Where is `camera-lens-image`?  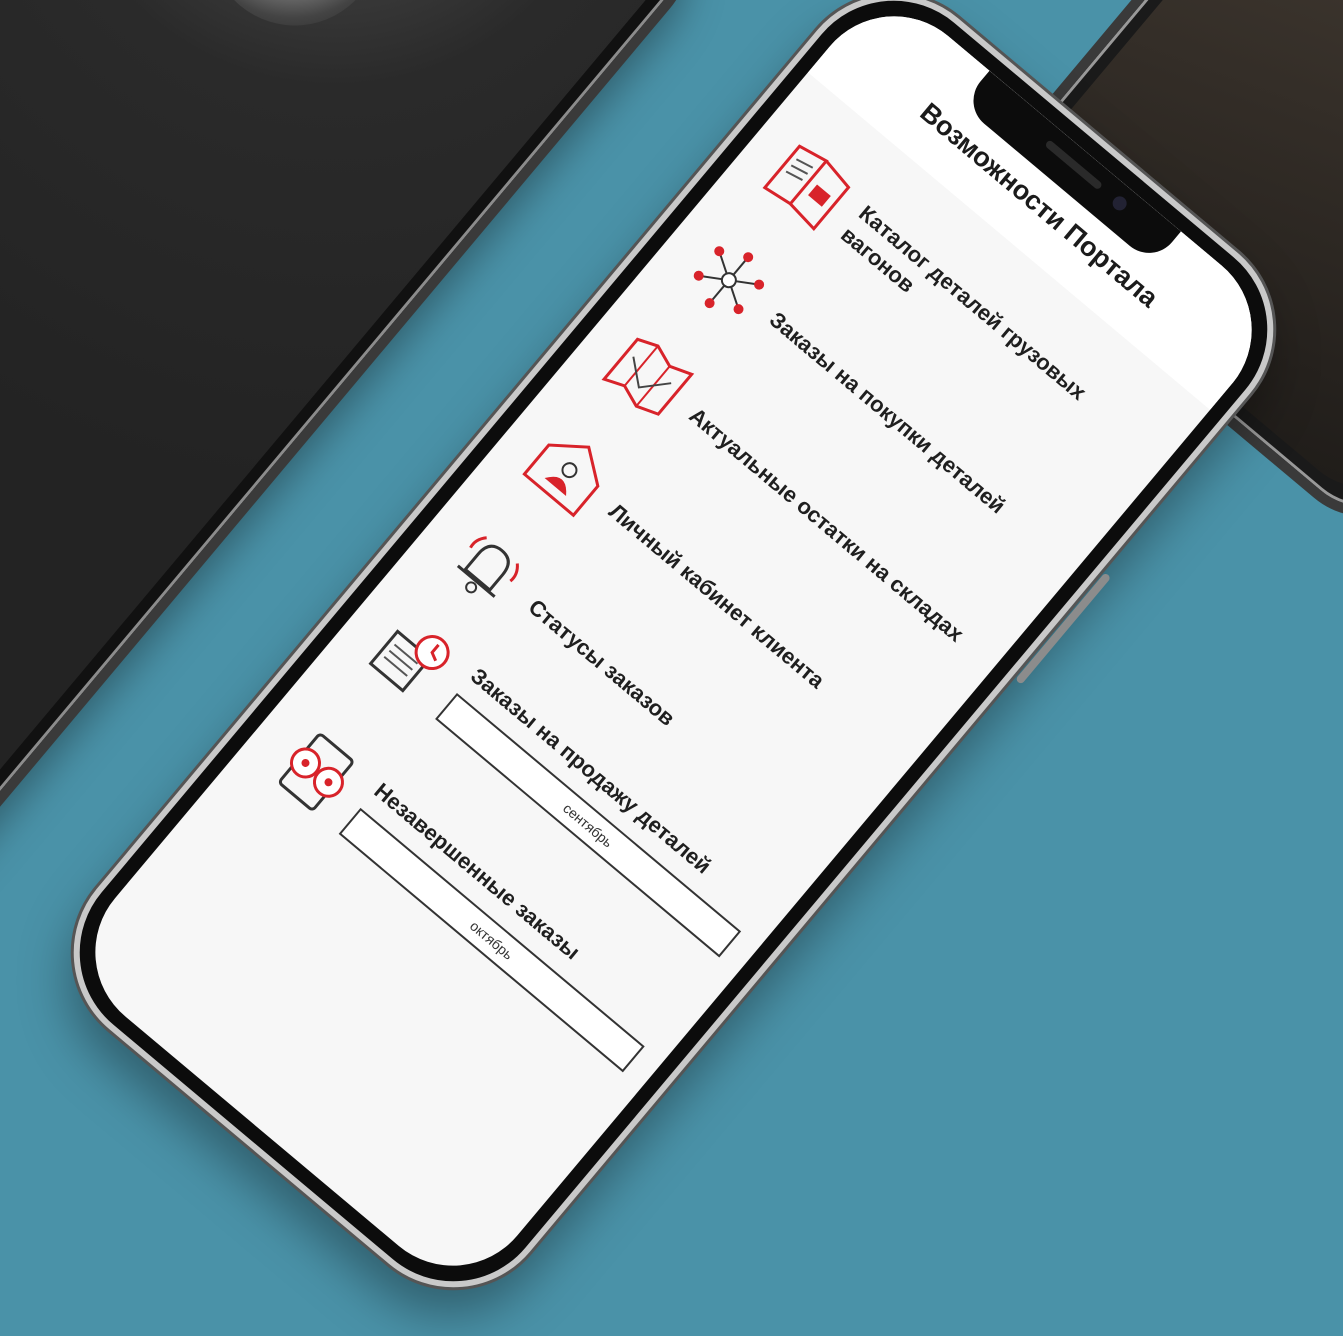
camera-lens-image is located at coordinates (295, 30).